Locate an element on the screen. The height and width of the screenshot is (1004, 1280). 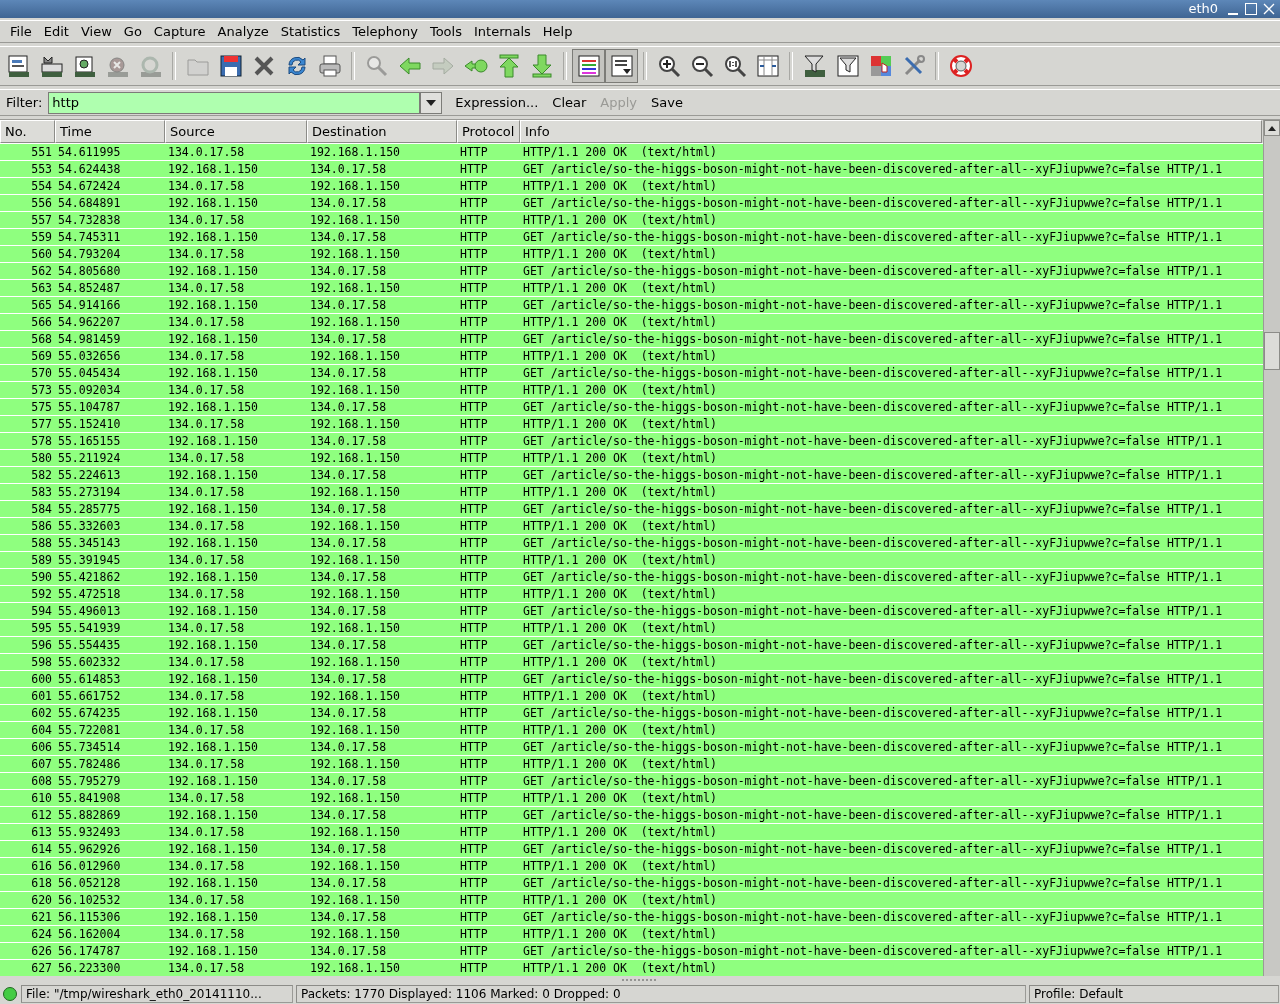
packet-row: 594 55.496013 192.168.1.150 134.0.17.58 HTTP GET /article/so-the-higgs-boson-might-not-have-been-discovered-after-all--xyFJiupwwe?c=false HTTP/1.1 is located at coordinates (631, 611).